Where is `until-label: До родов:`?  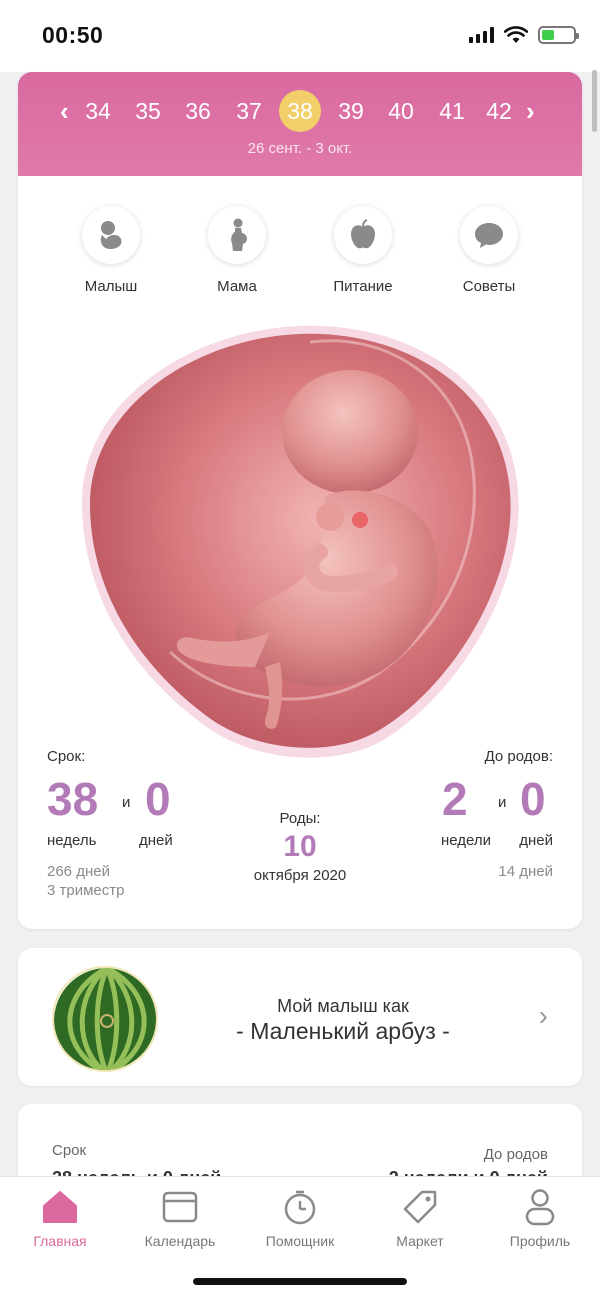
until-label: До родов: is located at coordinates (518, 756).